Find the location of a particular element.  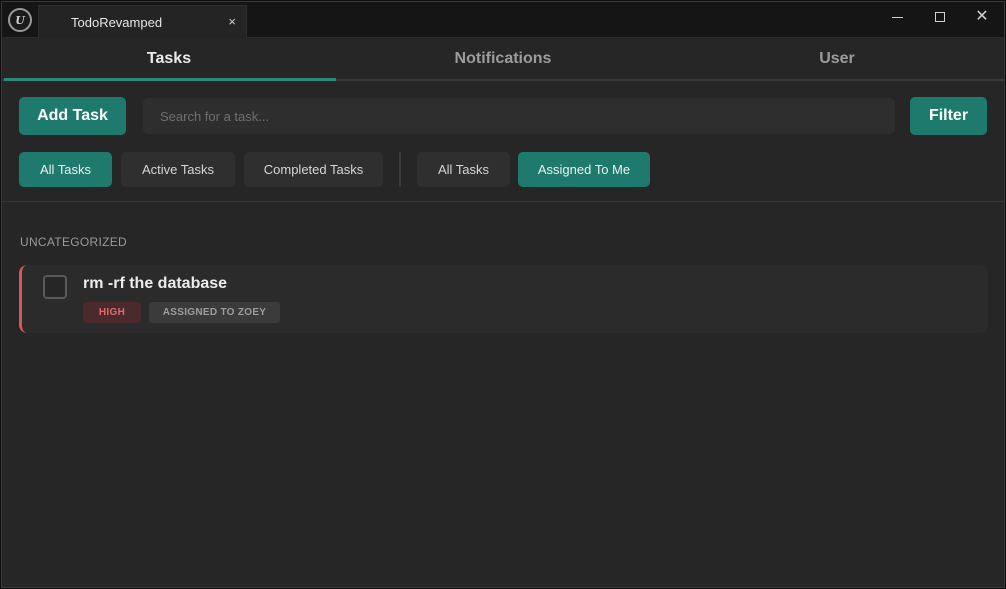

filter-assigned-to-me: Assigned To Me is located at coordinates (584, 169).